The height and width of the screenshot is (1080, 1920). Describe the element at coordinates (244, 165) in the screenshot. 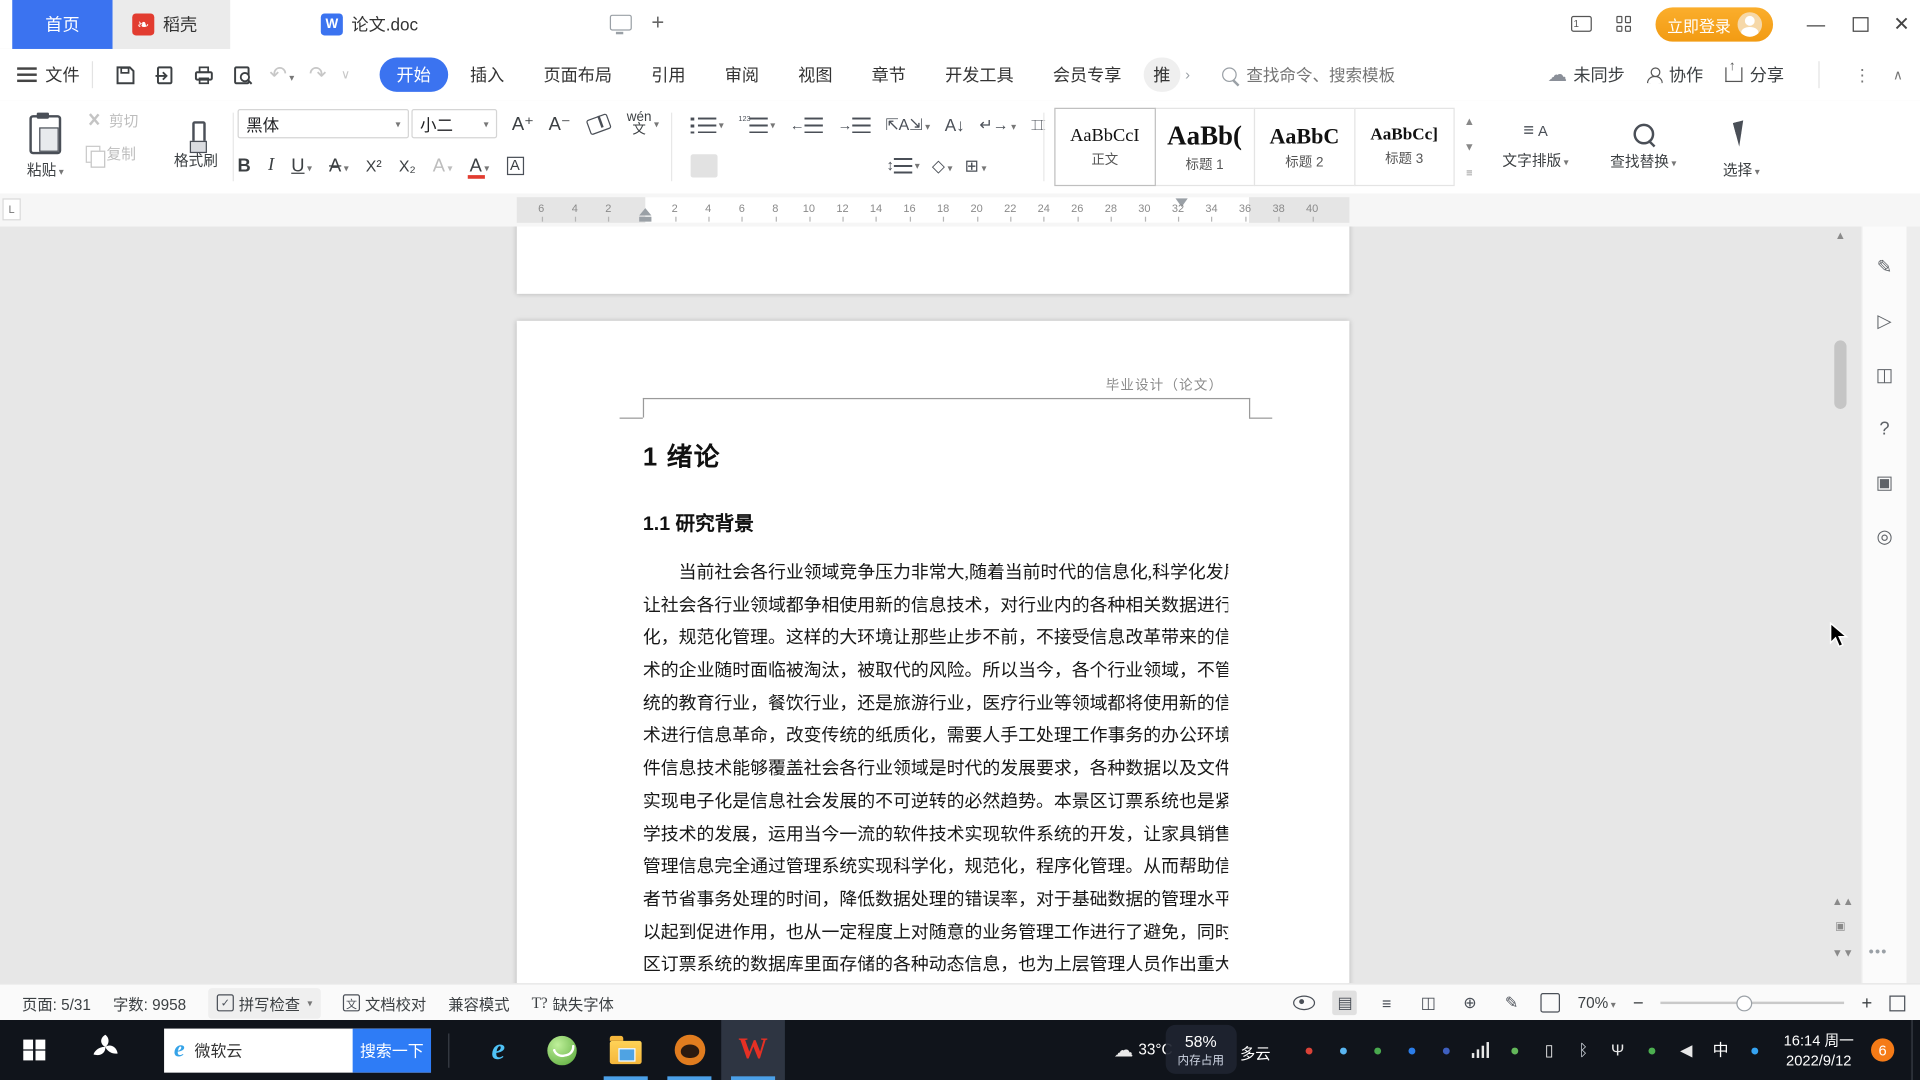

I see `bold-button: B` at that location.